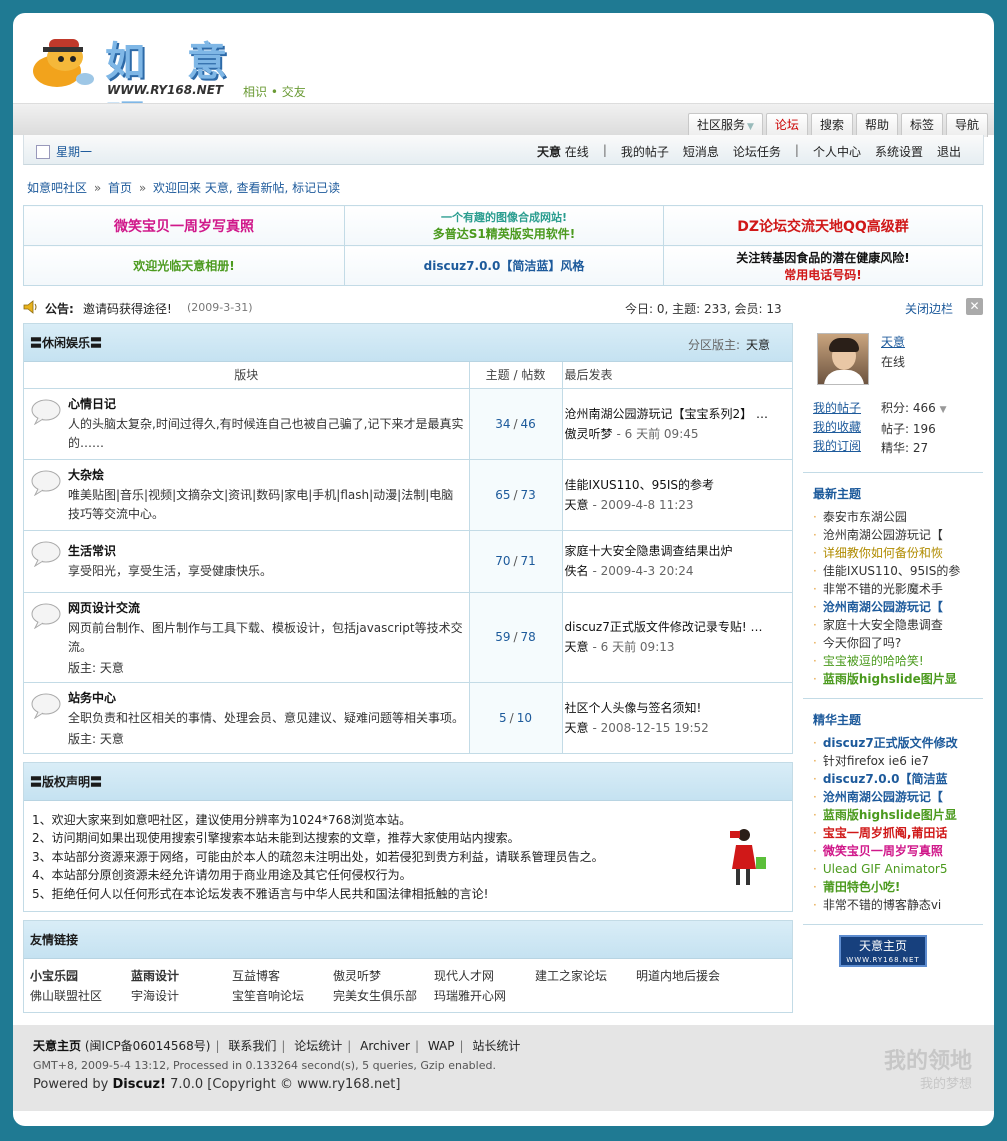 The image size is (1007, 1141). Describe the element at coordinates (786, 125) in the screenshot. I see `nav-forum: 论坛` at that location.